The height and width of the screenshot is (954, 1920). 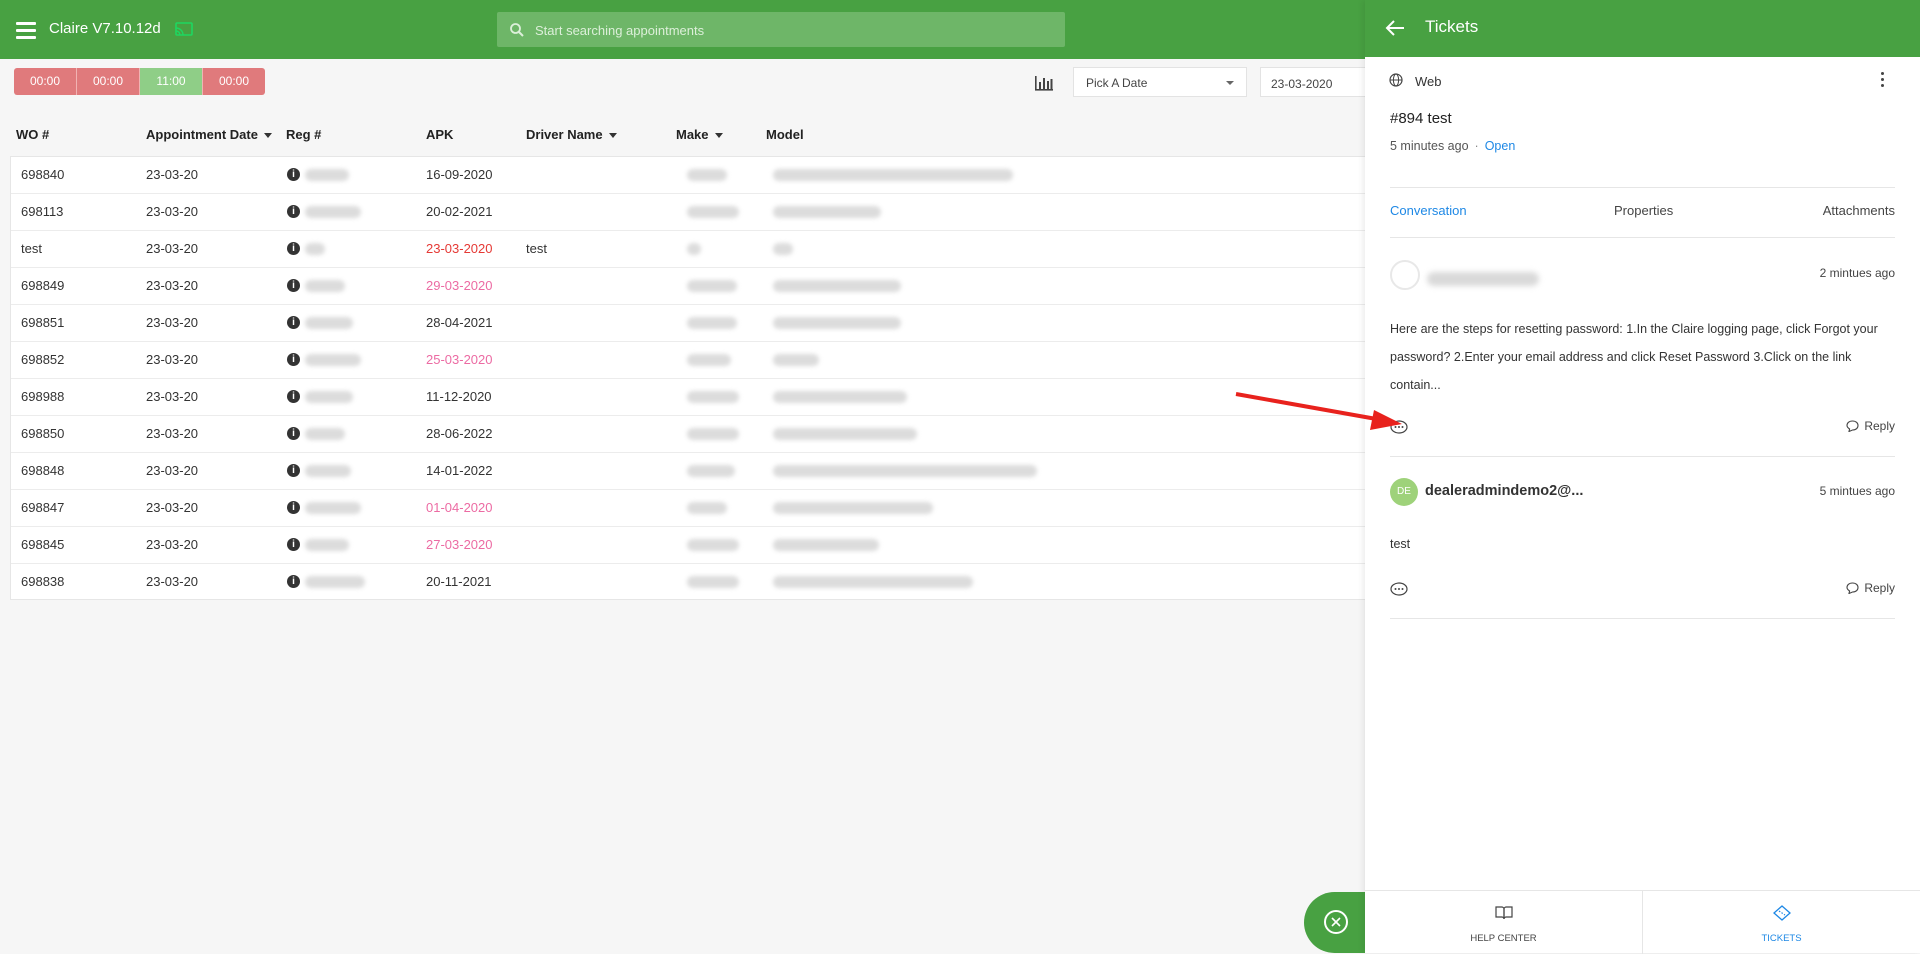 What do you see at coordinates (459, 470) in the screenshot?
I see `cell-apk: 14-01-2022` at bounding box center [459, 470].